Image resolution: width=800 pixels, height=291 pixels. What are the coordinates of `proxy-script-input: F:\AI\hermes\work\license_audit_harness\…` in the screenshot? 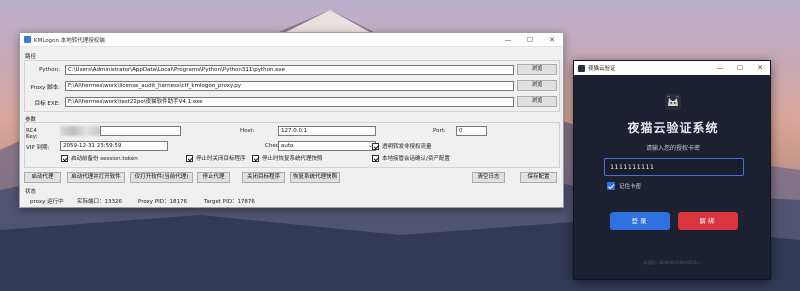 It's located at (289, 86).